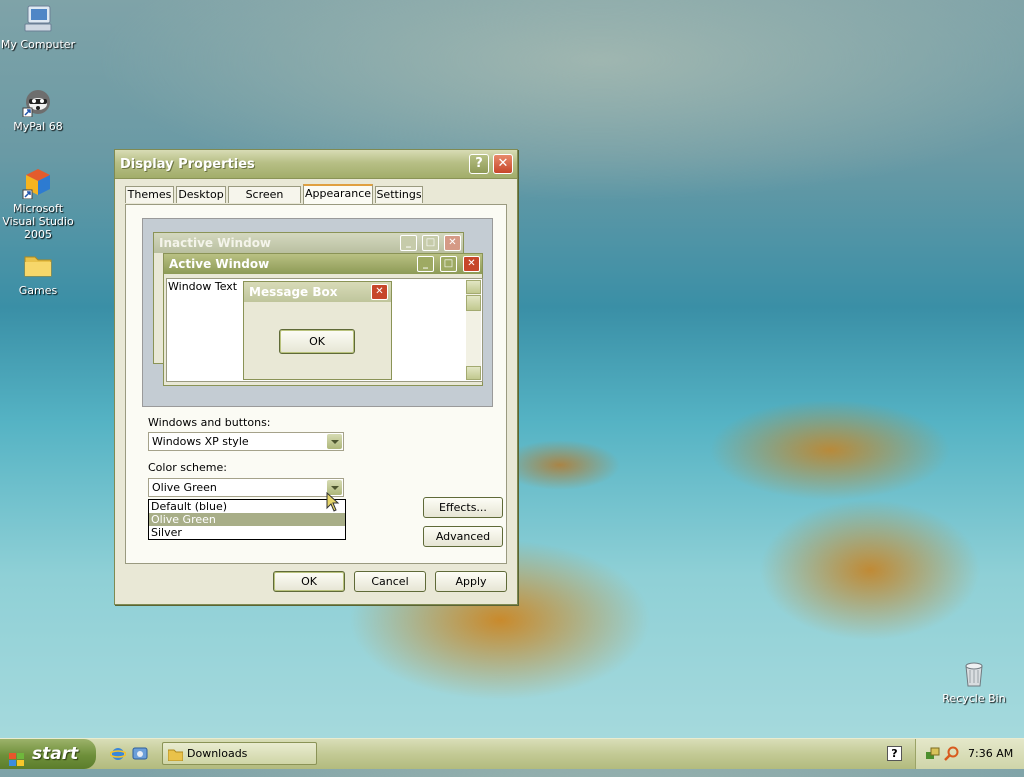  Describe the element at coordinates (323, 264) in the screenshot. I see `preview-active-title: Active Window _ □ ✕` at that location.